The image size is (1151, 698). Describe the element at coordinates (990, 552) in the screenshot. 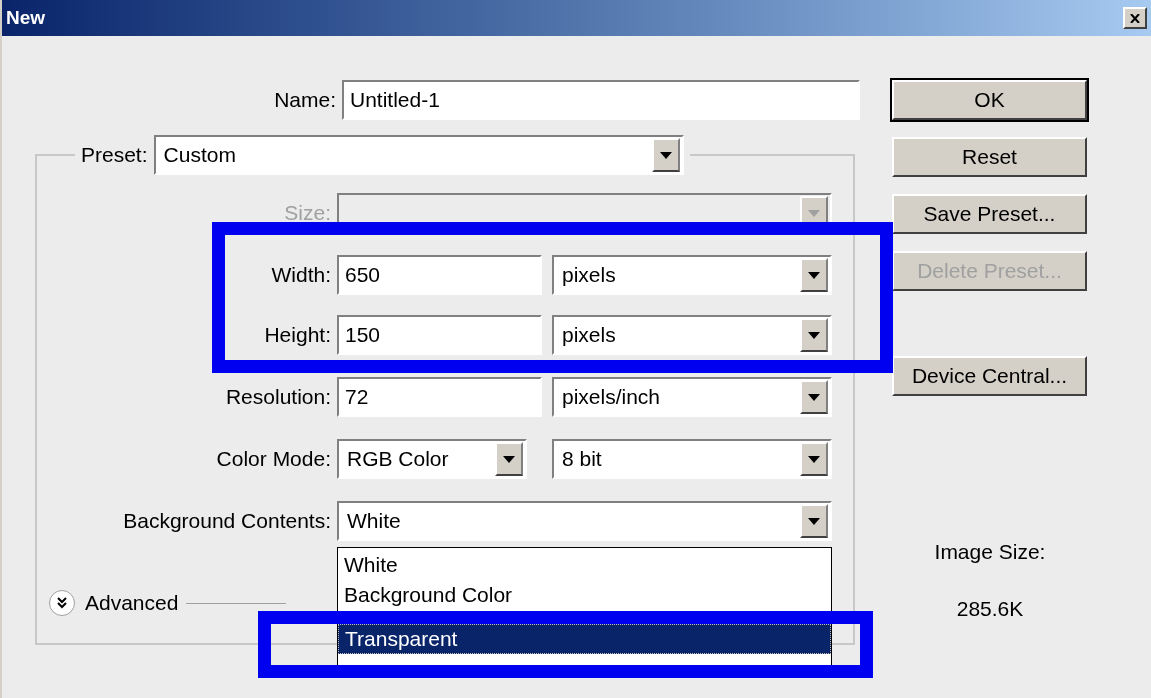

I see `image-size-label: Image Size:` at that location.